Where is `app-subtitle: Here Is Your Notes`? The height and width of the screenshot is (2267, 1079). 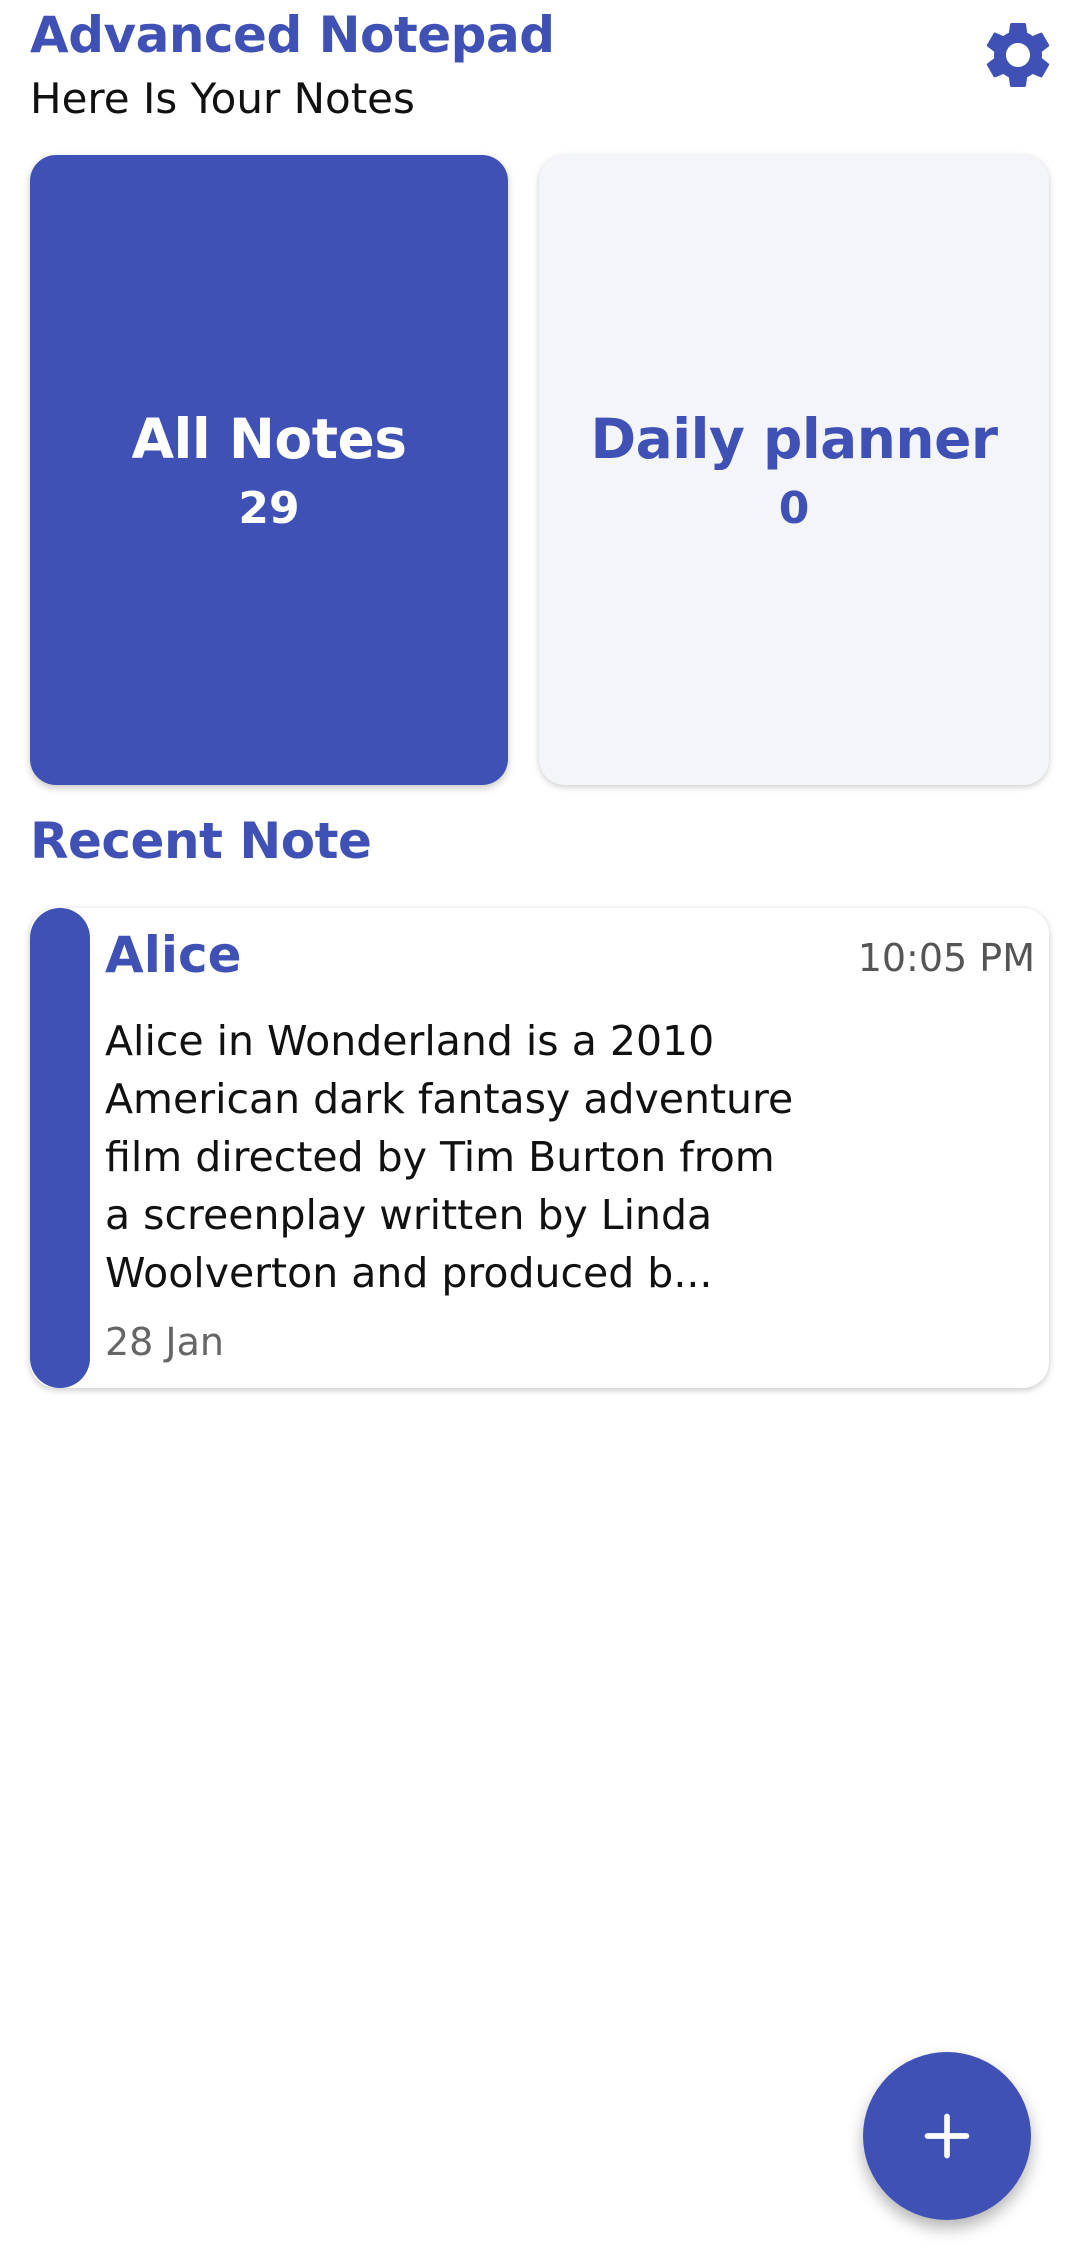
app-subtitle: Here Is Your Notes is located at coordinates (222, 98).